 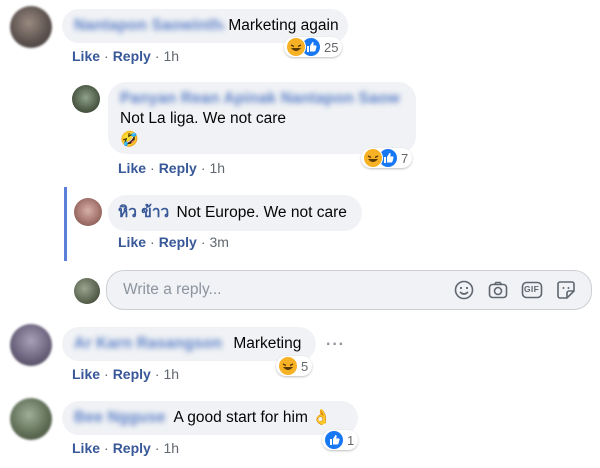 I want to click on comment-author: Nantapon Saowinthai, so click(x=149, y=26).